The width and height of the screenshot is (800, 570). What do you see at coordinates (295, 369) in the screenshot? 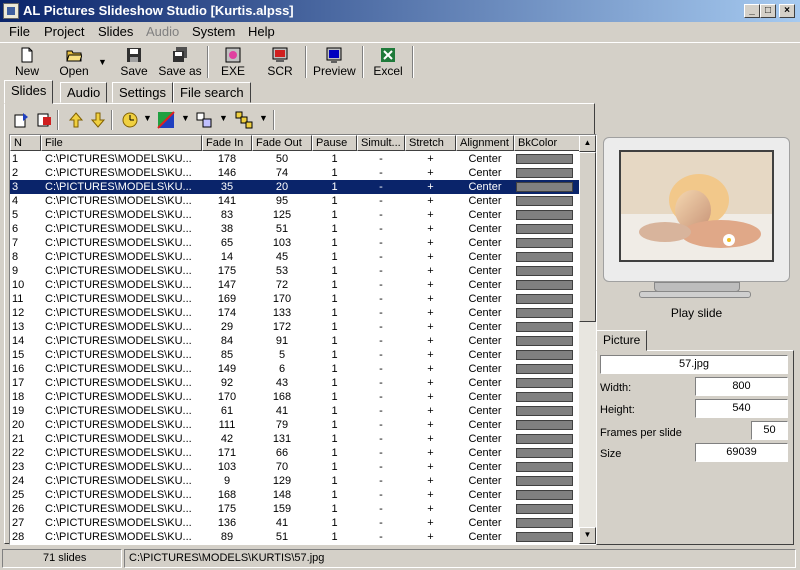
I see `table-row: 16 C:\PICTURES\MODELS\KU... 149 6 1 - + Center` at bounding box center [295, 369].